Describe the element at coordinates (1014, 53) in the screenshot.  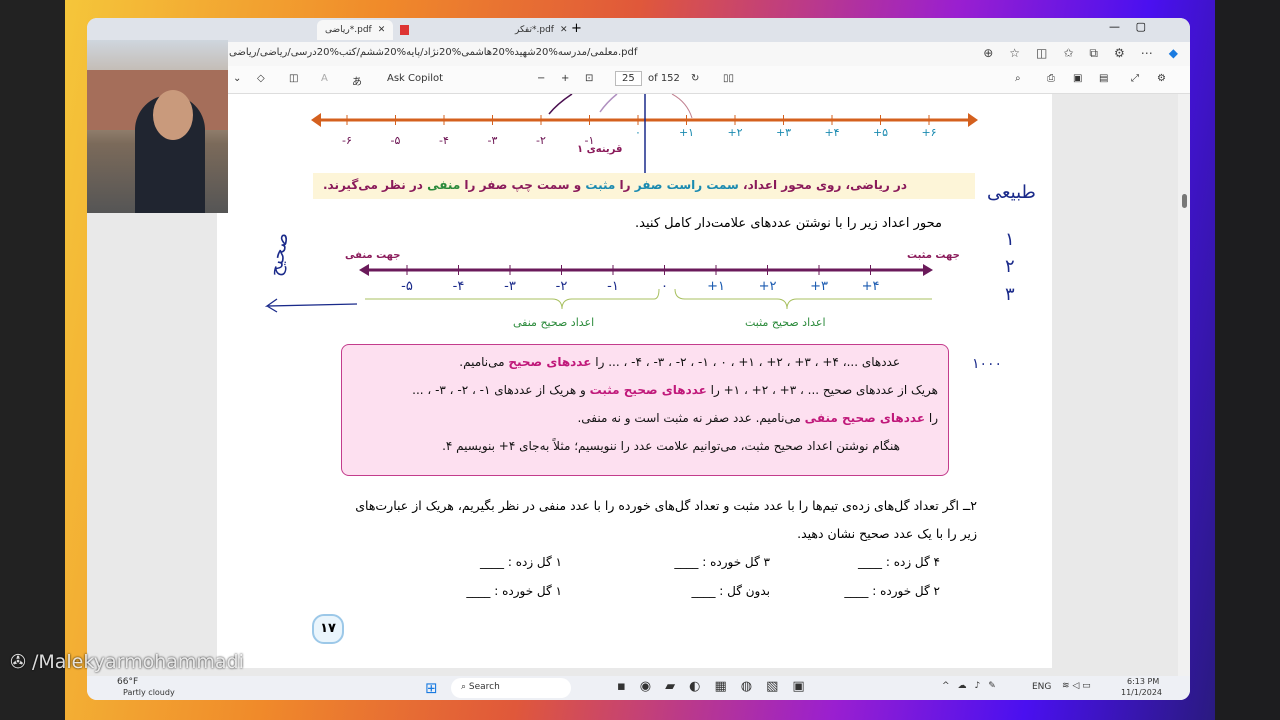
I see `favorite-star-icon: ☆` at that location.